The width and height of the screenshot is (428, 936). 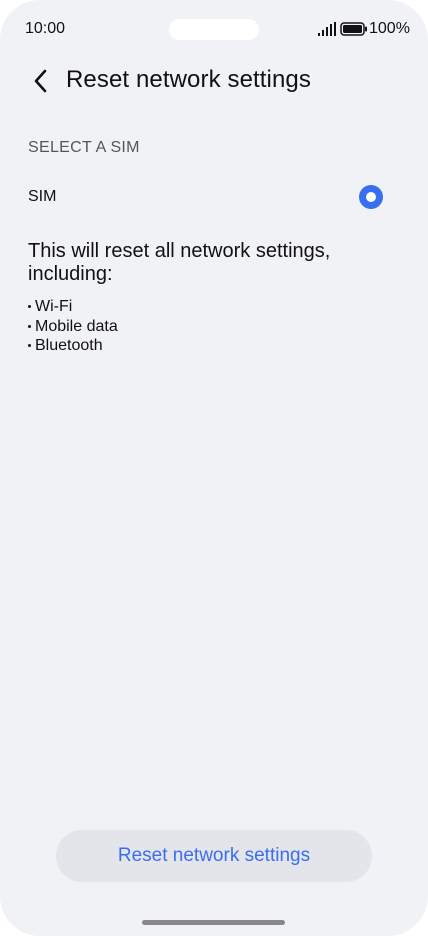 What do you see at coordinates (213, 922) in the screenshot?
I see `home-indicator` at bounding box center [213, 922].